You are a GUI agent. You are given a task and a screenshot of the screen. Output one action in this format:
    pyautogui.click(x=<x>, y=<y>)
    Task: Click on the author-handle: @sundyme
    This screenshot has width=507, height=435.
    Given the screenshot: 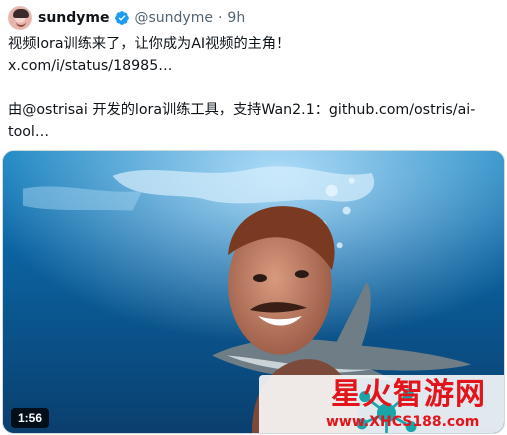 What is the action you would take?
    pyautogui.click(x=174, y=18)
    